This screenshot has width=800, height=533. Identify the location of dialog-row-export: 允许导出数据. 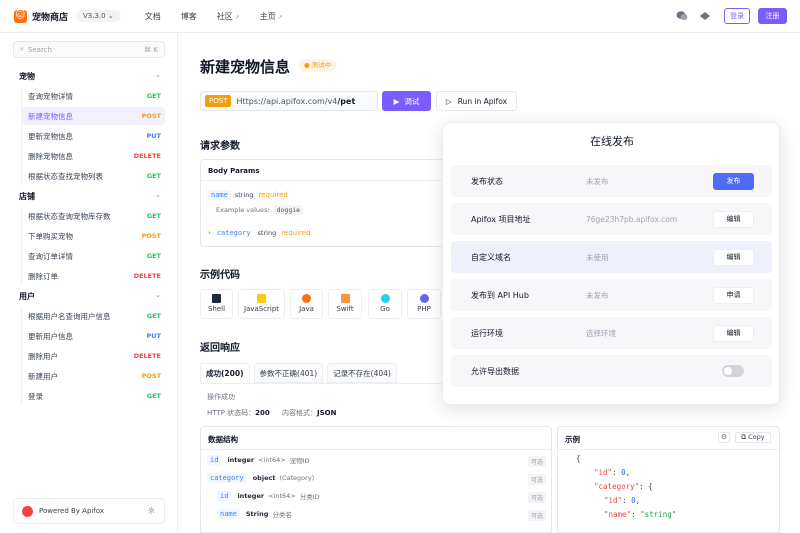
(611, 371).